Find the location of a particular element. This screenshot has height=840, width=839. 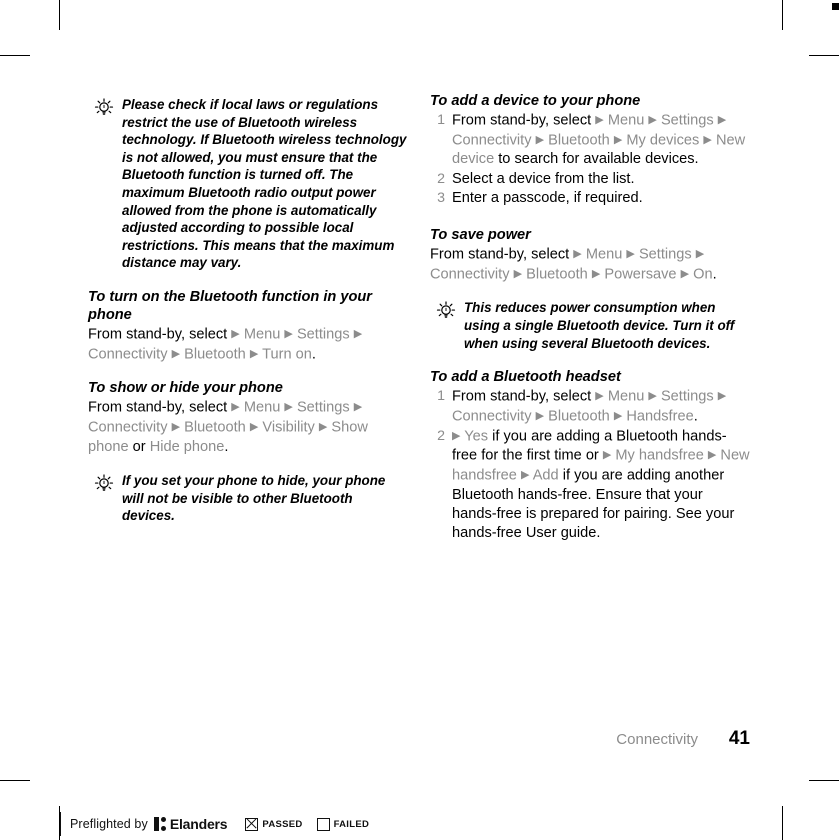

preflight-label: Preflighted by is located at coordinates (109, 824).